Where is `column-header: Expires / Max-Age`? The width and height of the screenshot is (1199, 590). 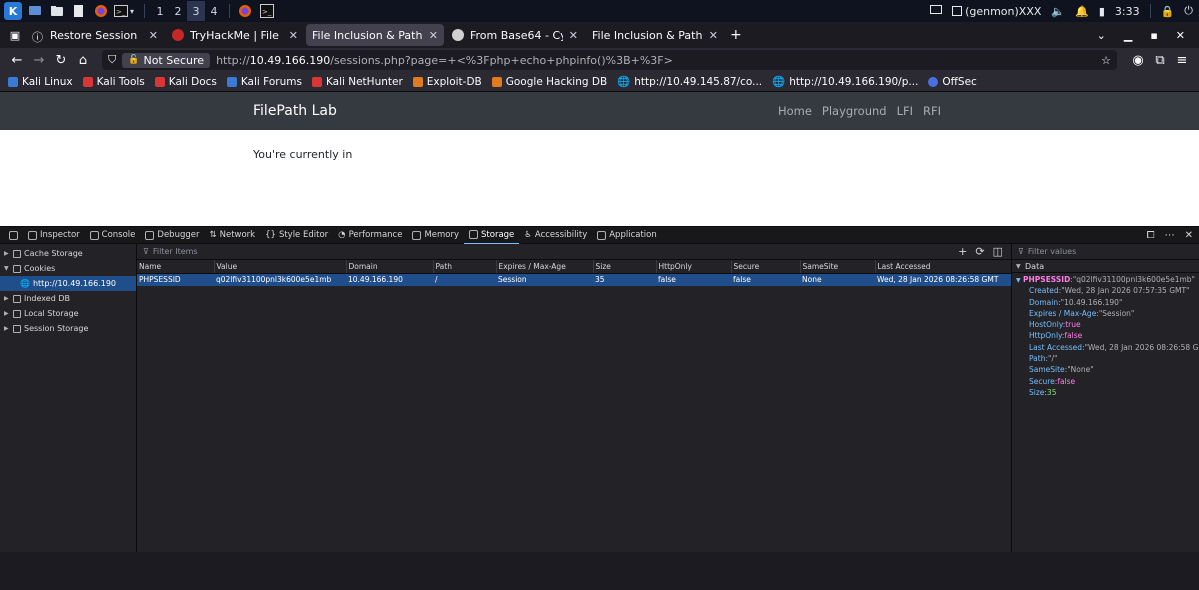 column-header: Expires / Max-Age is located at coordinates (545, 267).